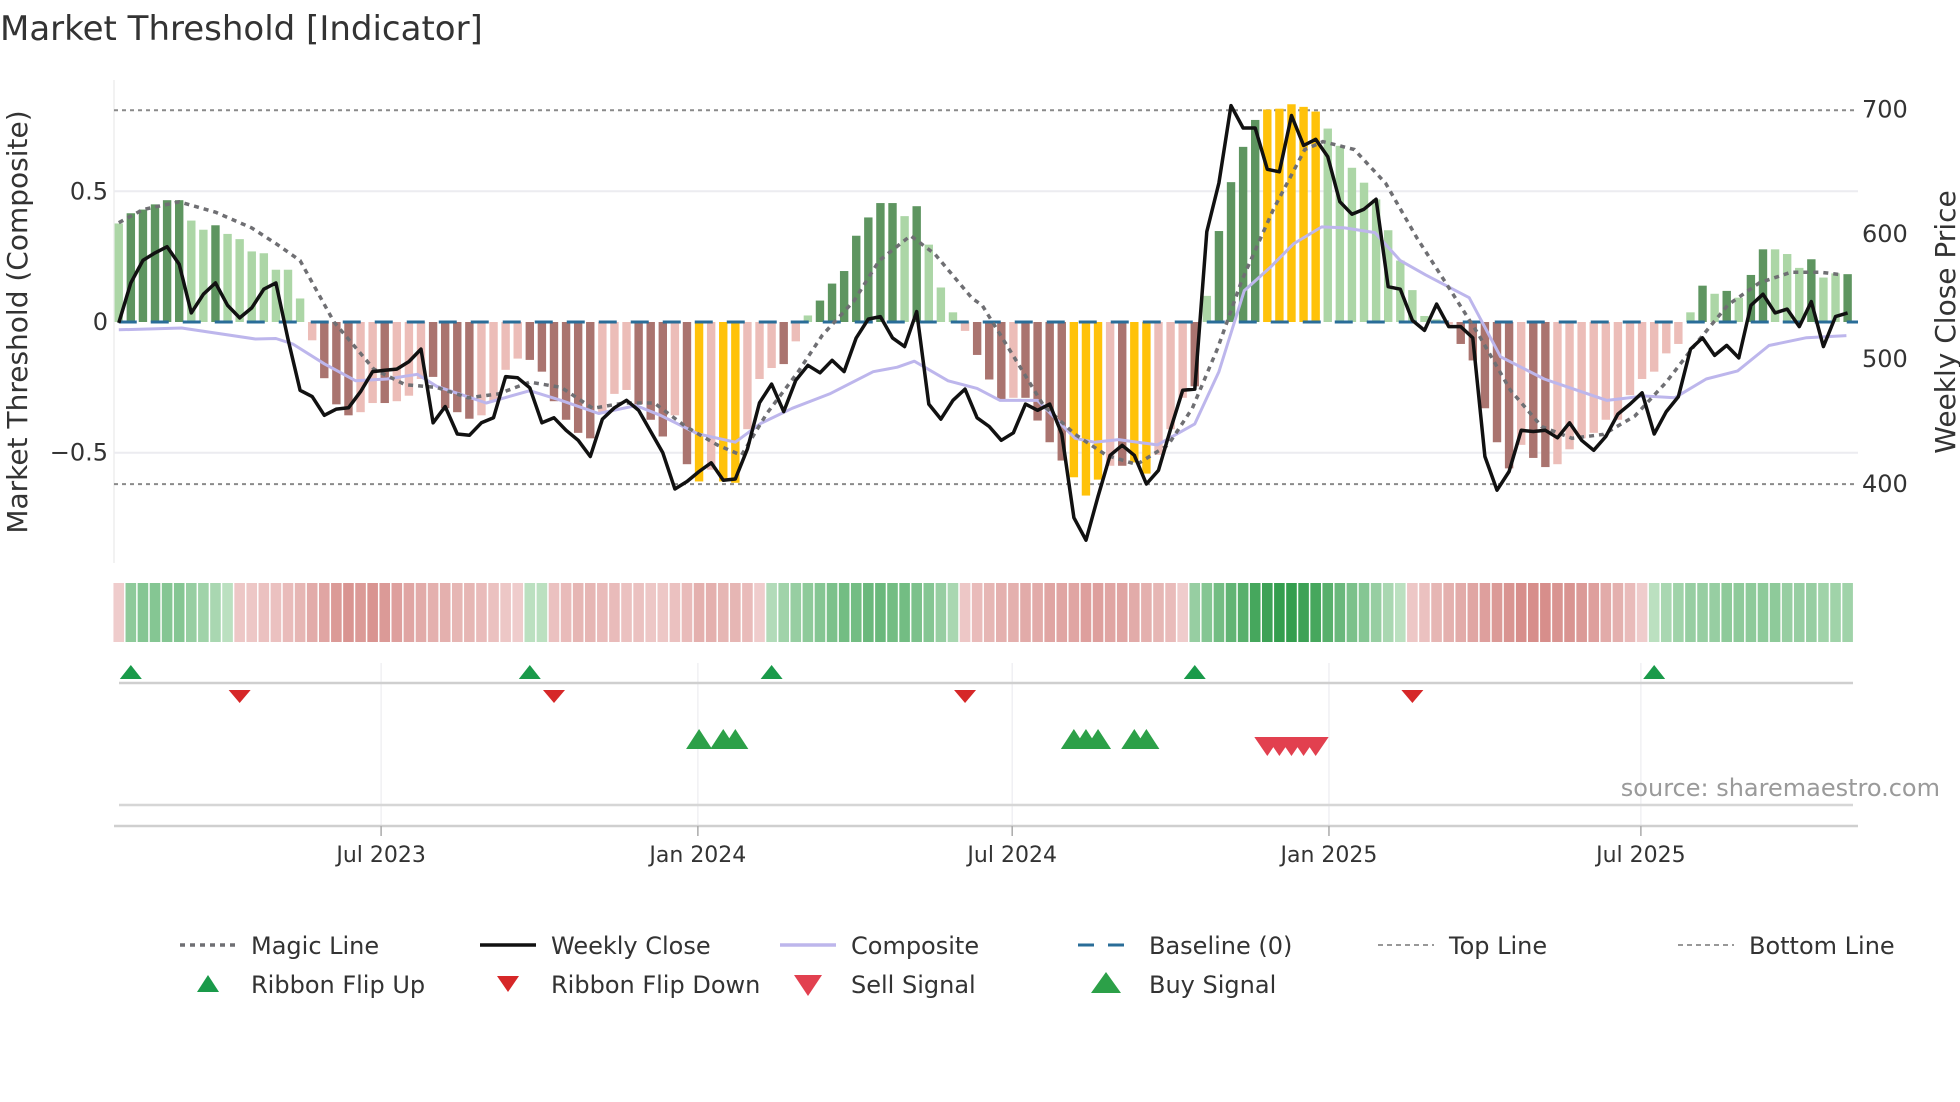 The height and width of the screenshot is (1102, 1960). I want to click on legend-item-composite: Composite, so click(879, 946).